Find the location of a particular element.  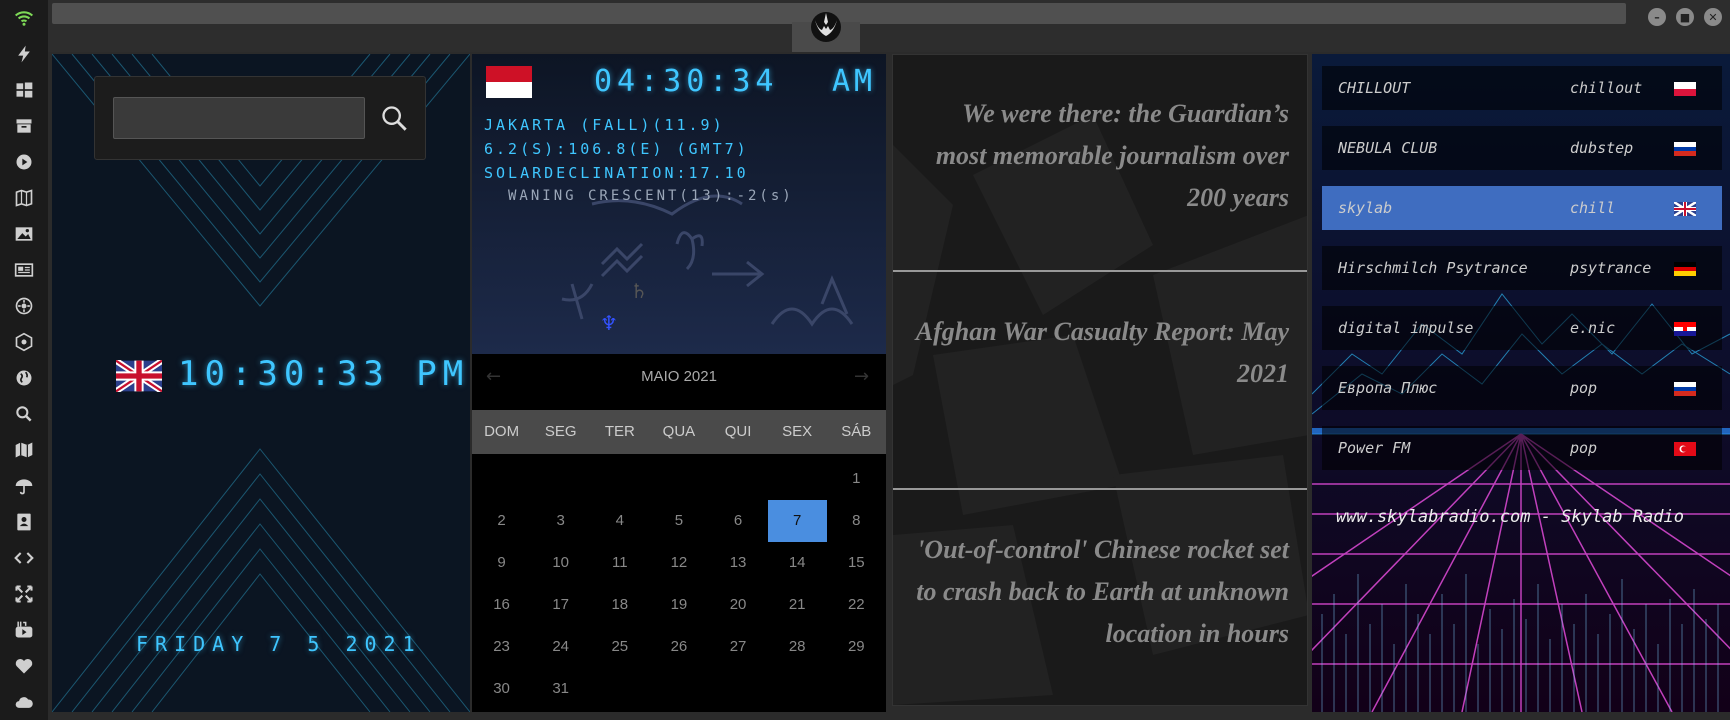

calendar-day-cell: 28 is located at coordinates (797, 647).